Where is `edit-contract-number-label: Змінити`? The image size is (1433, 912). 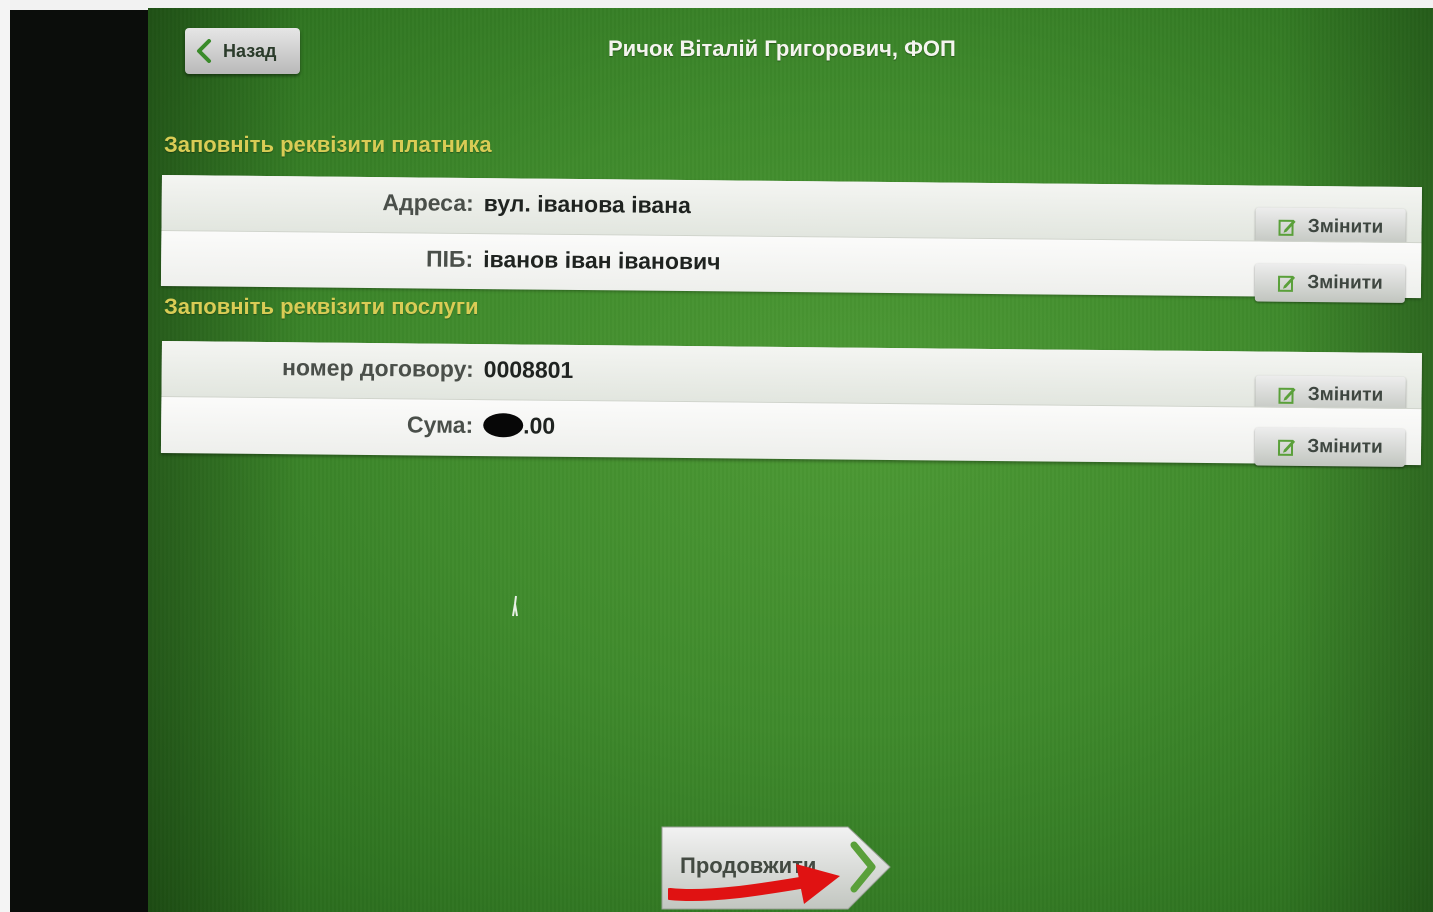
edit-contract-number-label: Змінити is located at coordinates (1345, 395).